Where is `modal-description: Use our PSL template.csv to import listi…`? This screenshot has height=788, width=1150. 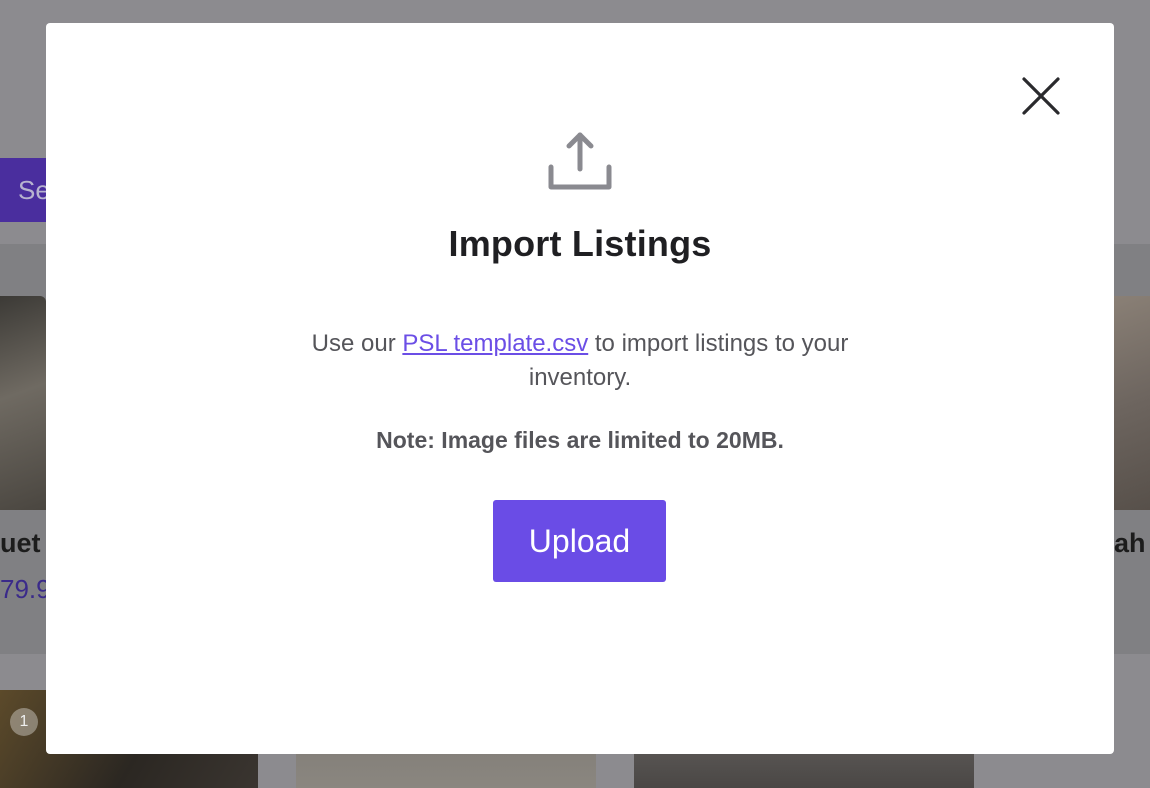 modal-description: Use our PSL template.csv to import listi… is located at coordinates (580, 361).